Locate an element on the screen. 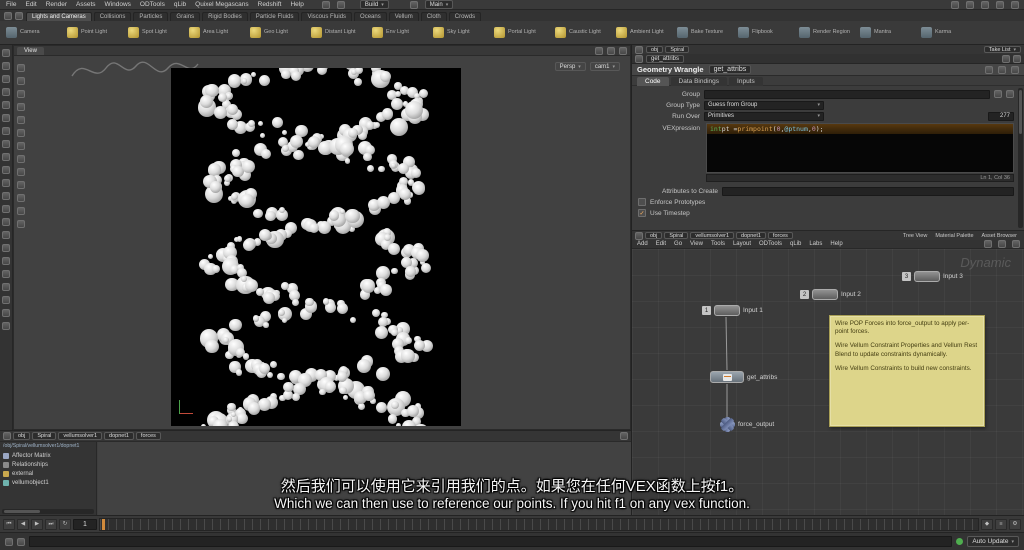 This screenshot has width=1024, height=550. network-menu-item: Edit is located at coordinates (661, 244).